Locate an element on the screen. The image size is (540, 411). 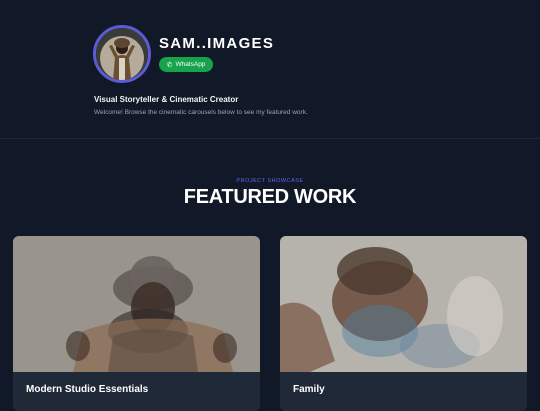
avatar-photo is located at coordinates (122, 54).